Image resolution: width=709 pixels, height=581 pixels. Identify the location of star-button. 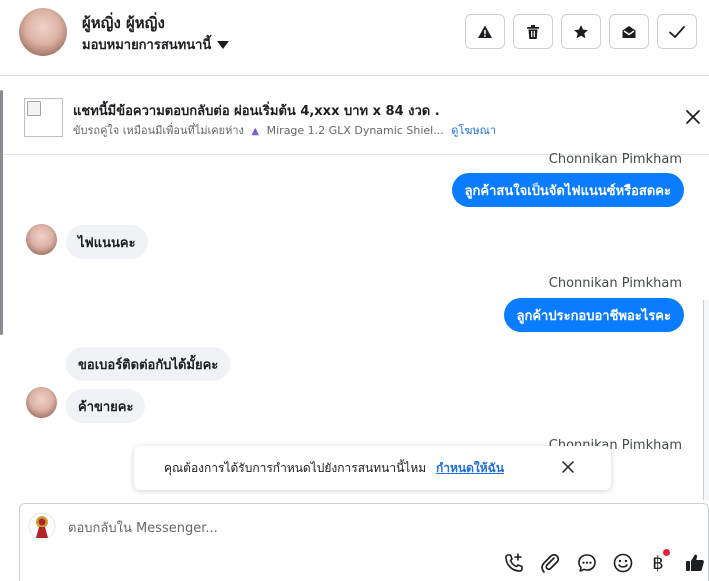
(581, 31).